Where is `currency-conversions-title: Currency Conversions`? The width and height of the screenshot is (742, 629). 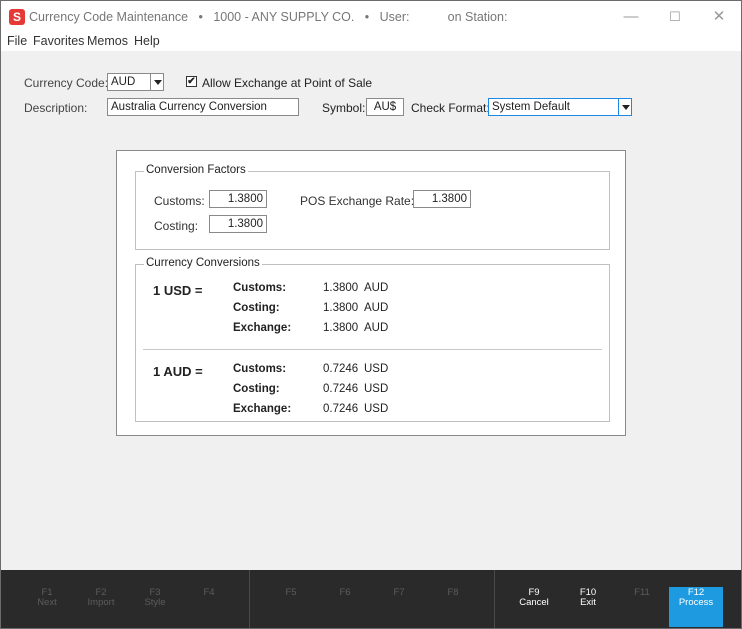
currency-conversions-title: Currency Conversions is located at coordinates (203, 263).